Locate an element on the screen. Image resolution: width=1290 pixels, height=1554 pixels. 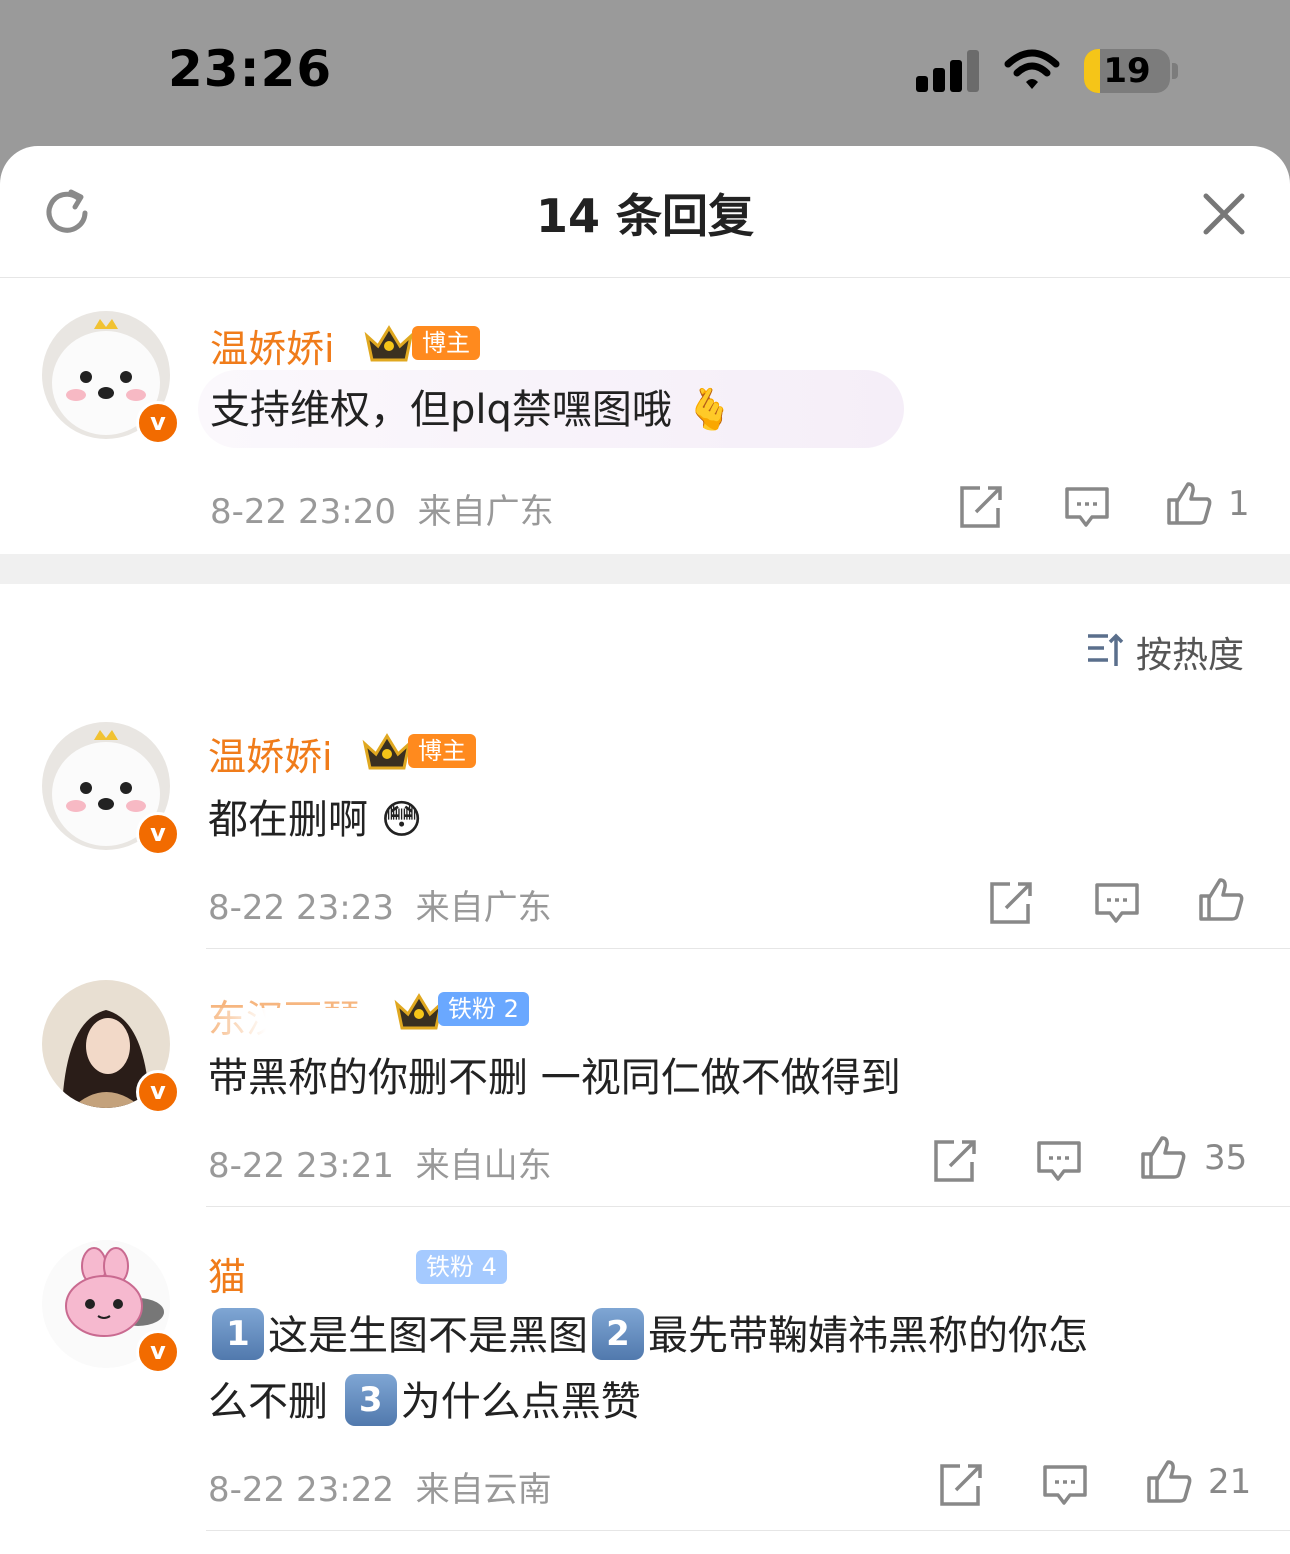
sort-icon is located at coordinates (1106, 650).